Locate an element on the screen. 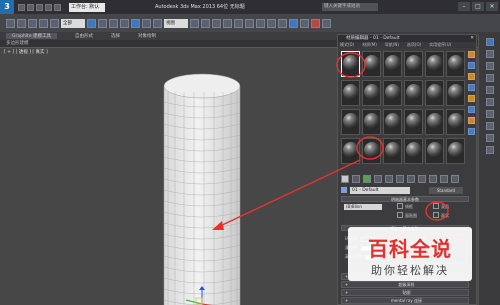 This screenshot has width=500, height=305. percent-snap-icon is located at coordinates (227, 23).